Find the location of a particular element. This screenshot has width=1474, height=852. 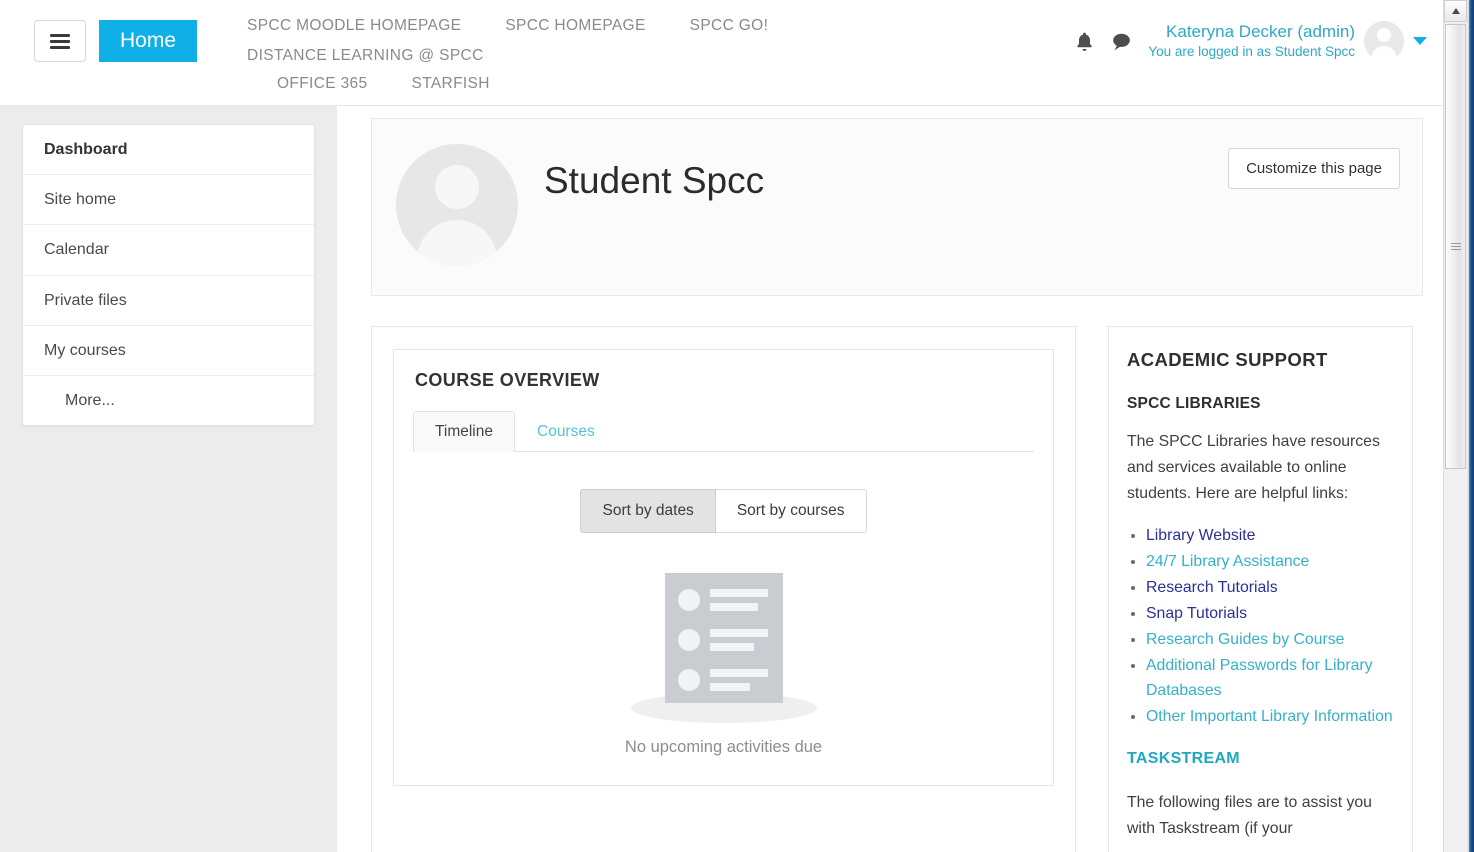

user-name-label: Kateryna Decker (admin) is located at coordinates (1260, 32).